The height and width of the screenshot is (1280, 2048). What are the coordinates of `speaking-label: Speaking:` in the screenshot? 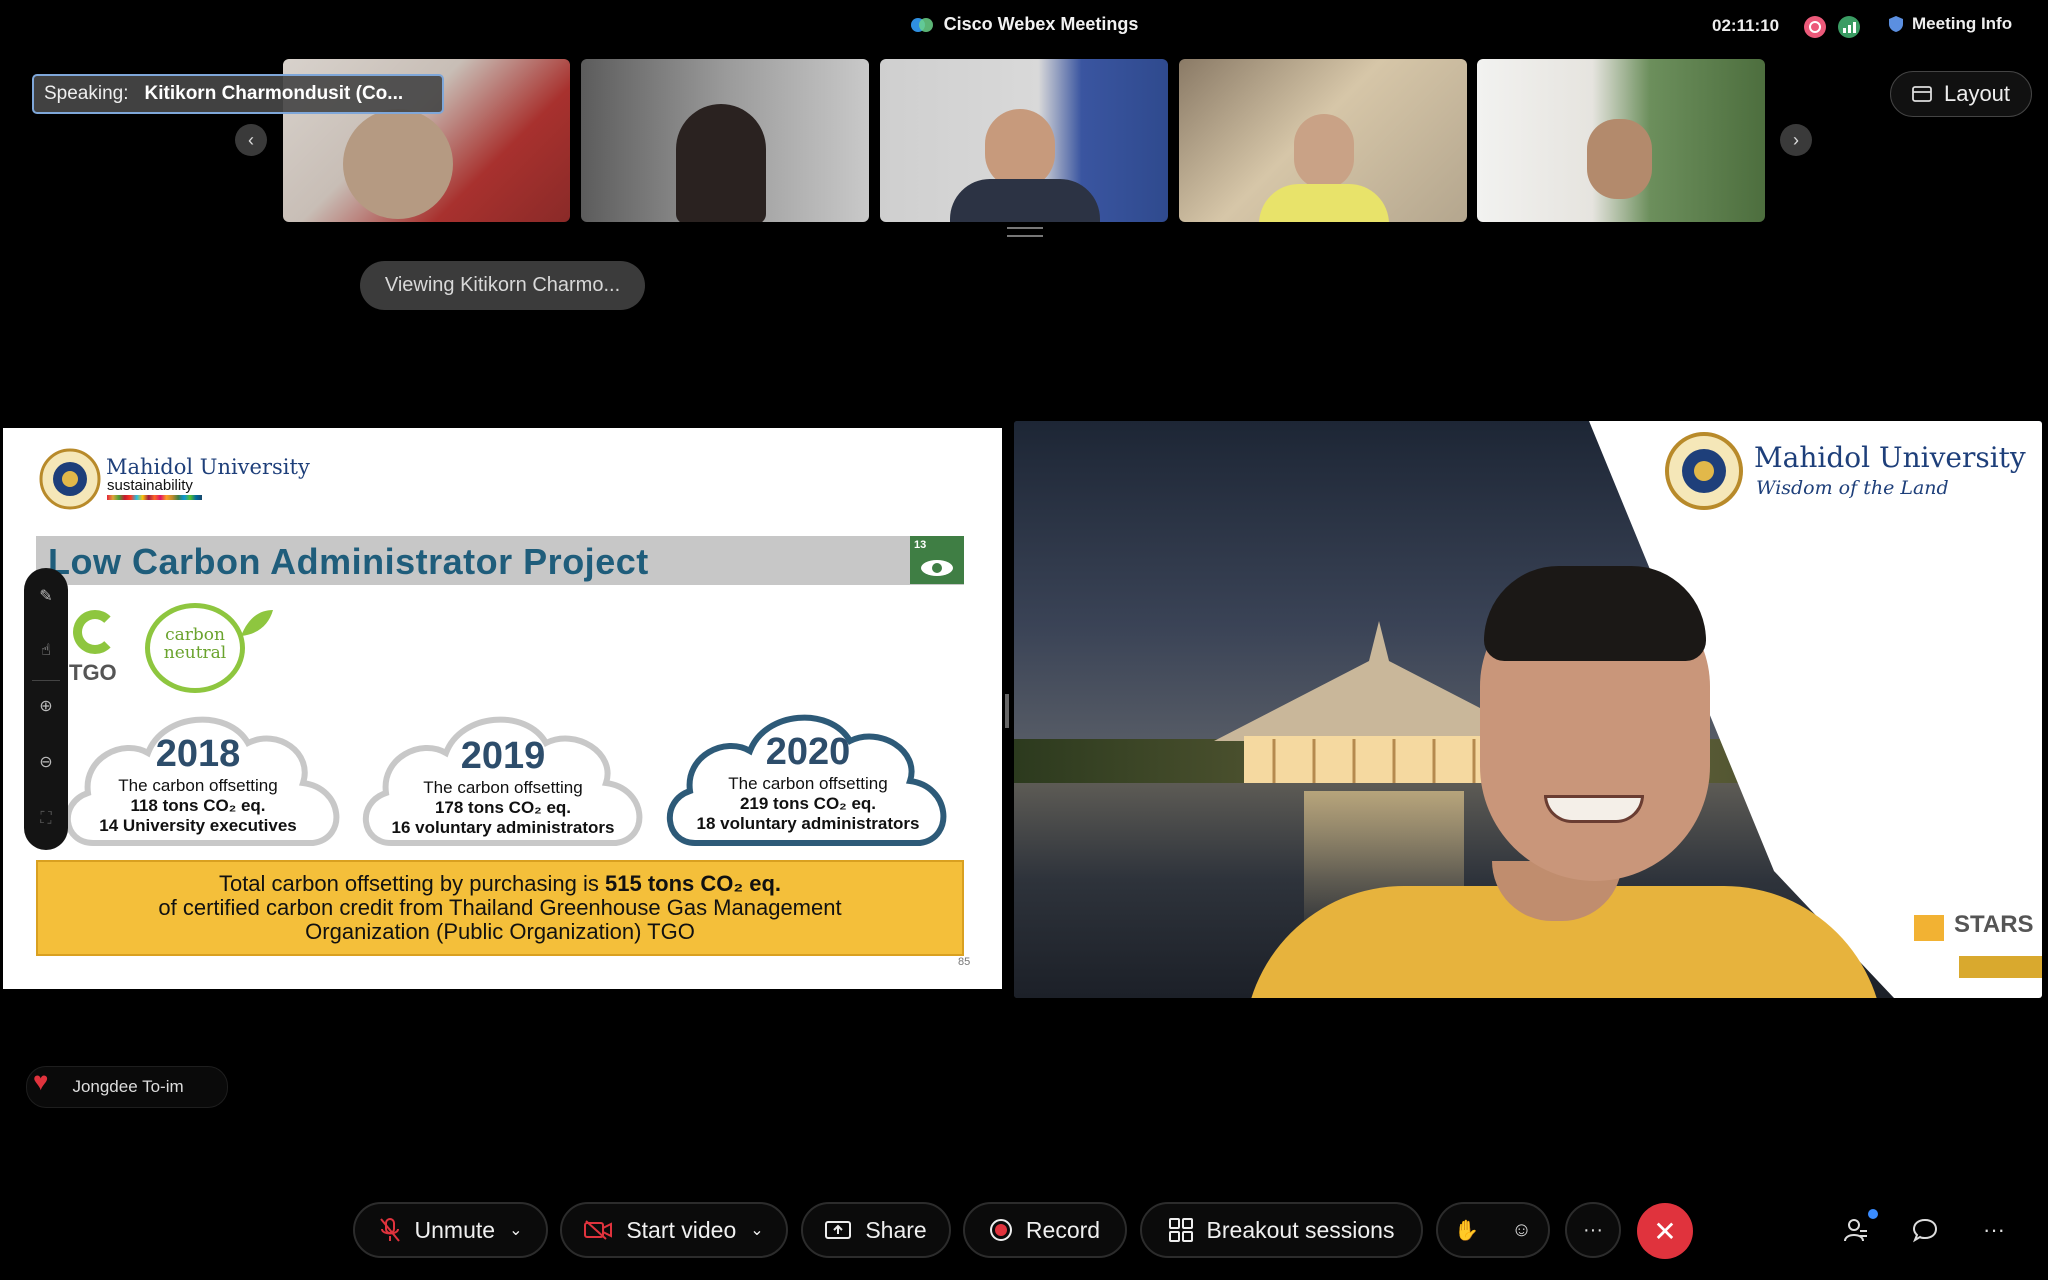 It's located at (86, 93).